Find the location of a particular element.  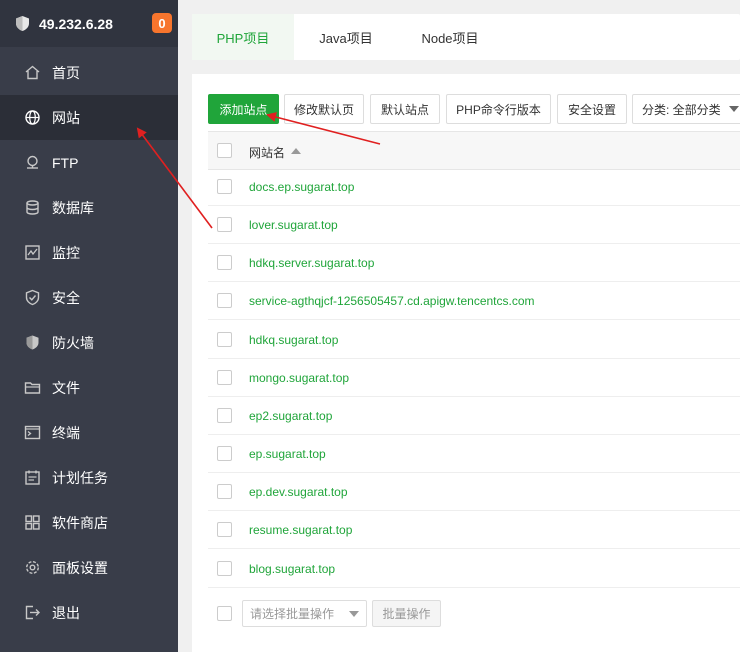

server-ip: 49.232.6.28 is located at coordinates (76, 23).